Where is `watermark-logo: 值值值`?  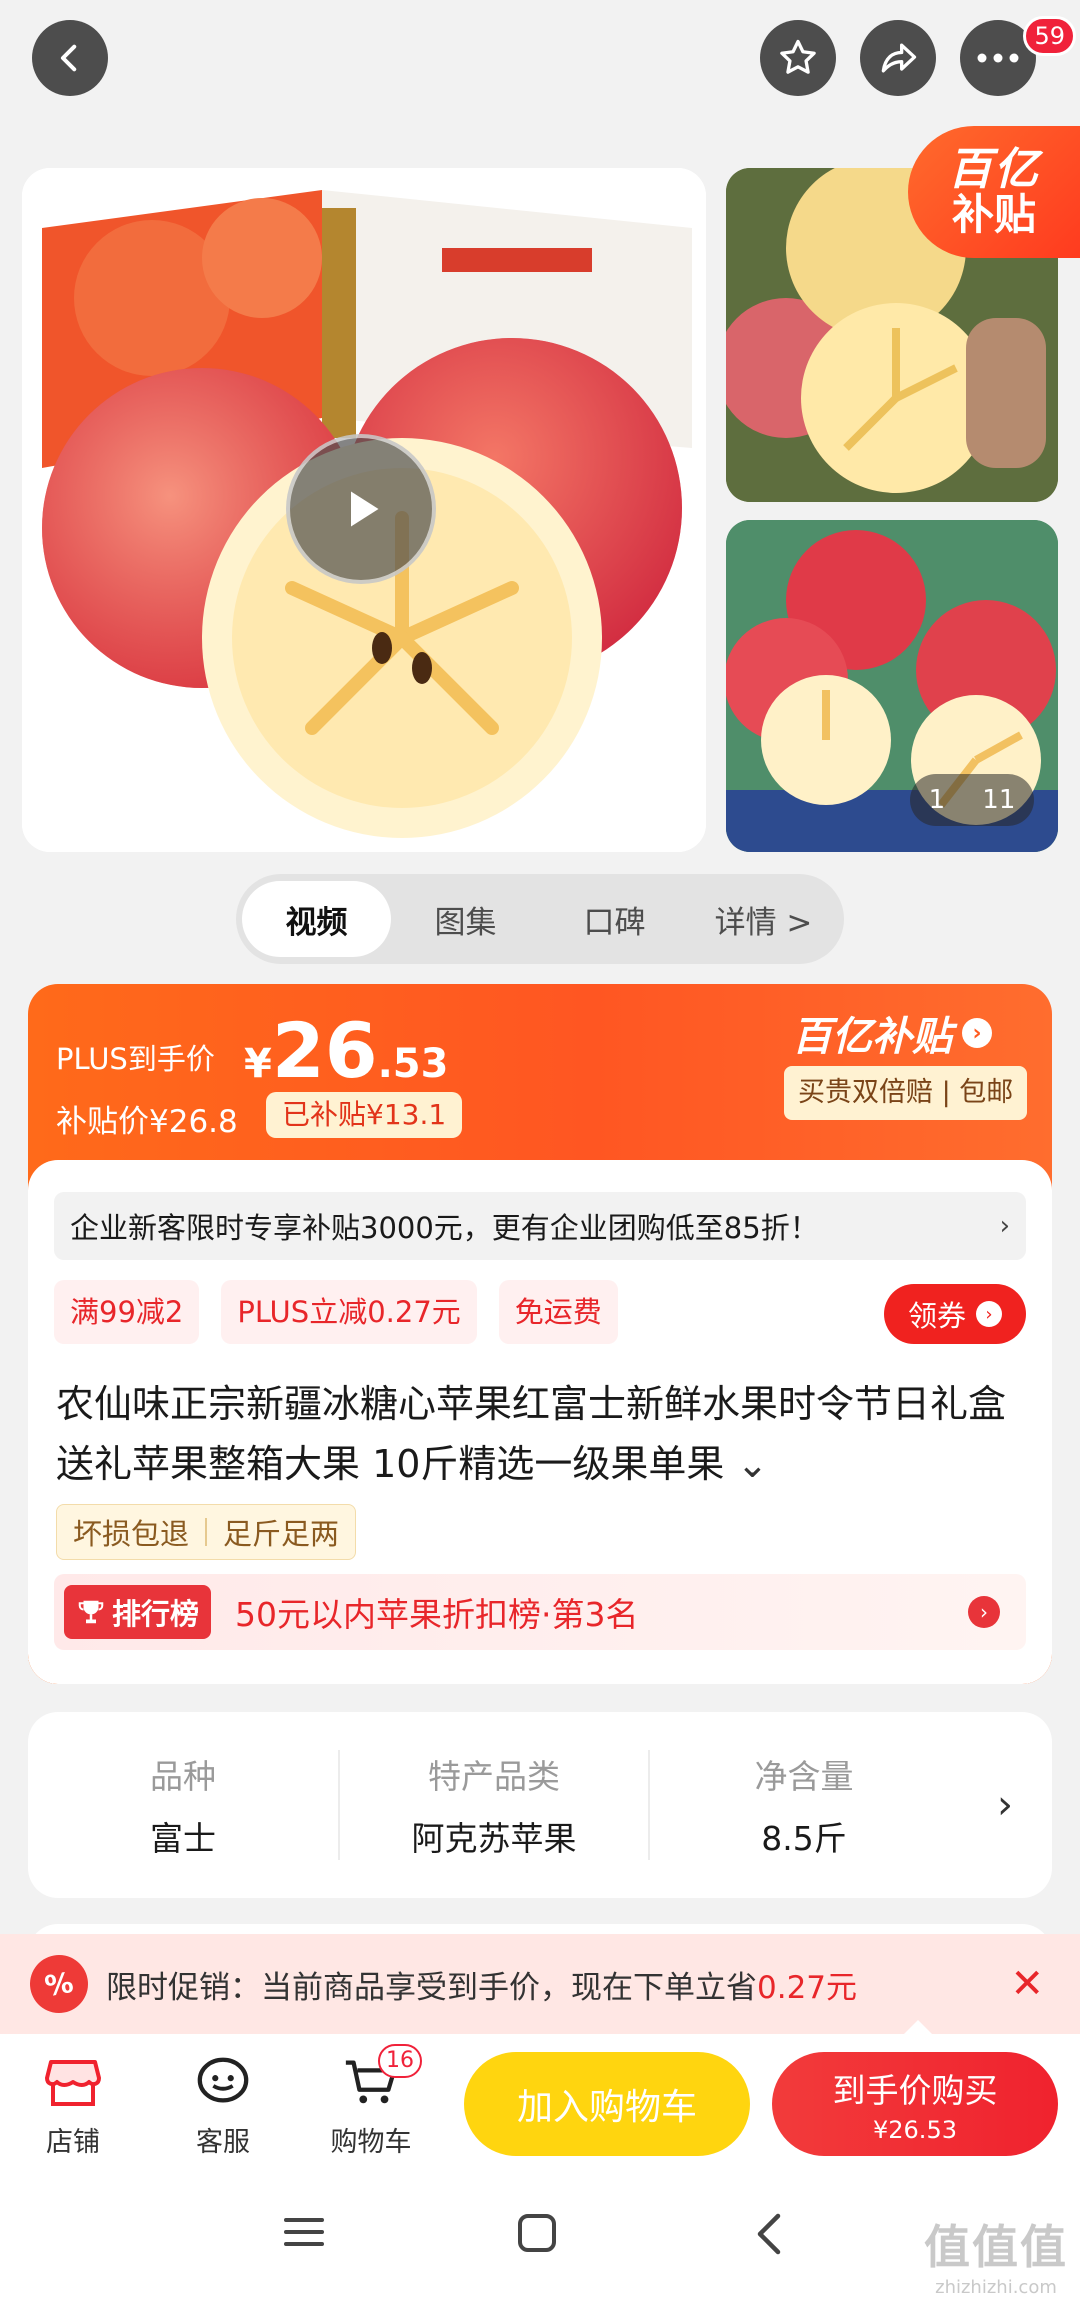
watermark-logo: 值值值 is located at coordinates (996, 2247).